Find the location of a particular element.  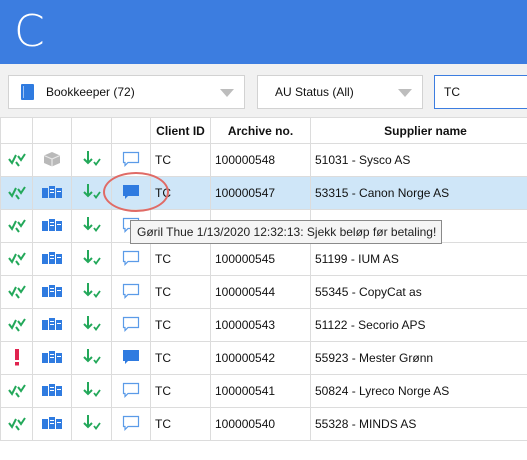

table-row: TC 100000548 51031 - Sysco AS is located at coordinates (263, 160).